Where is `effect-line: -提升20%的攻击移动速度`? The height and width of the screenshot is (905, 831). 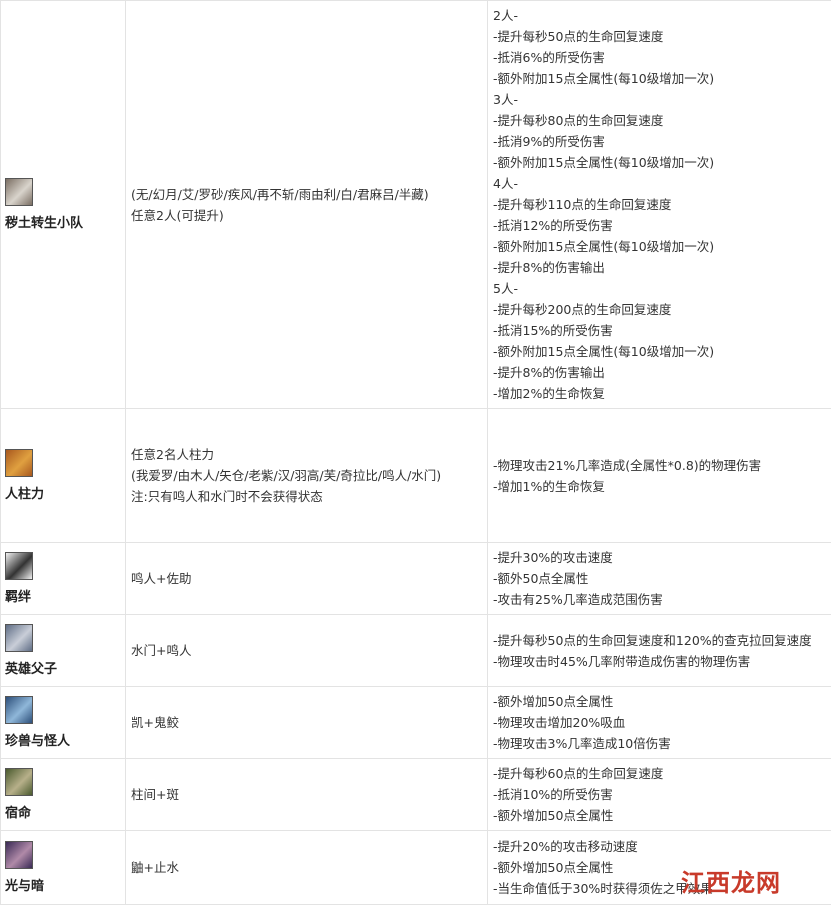
effect-line: -提升20%的攻击移动速度 is located at coordinates (662, 846).